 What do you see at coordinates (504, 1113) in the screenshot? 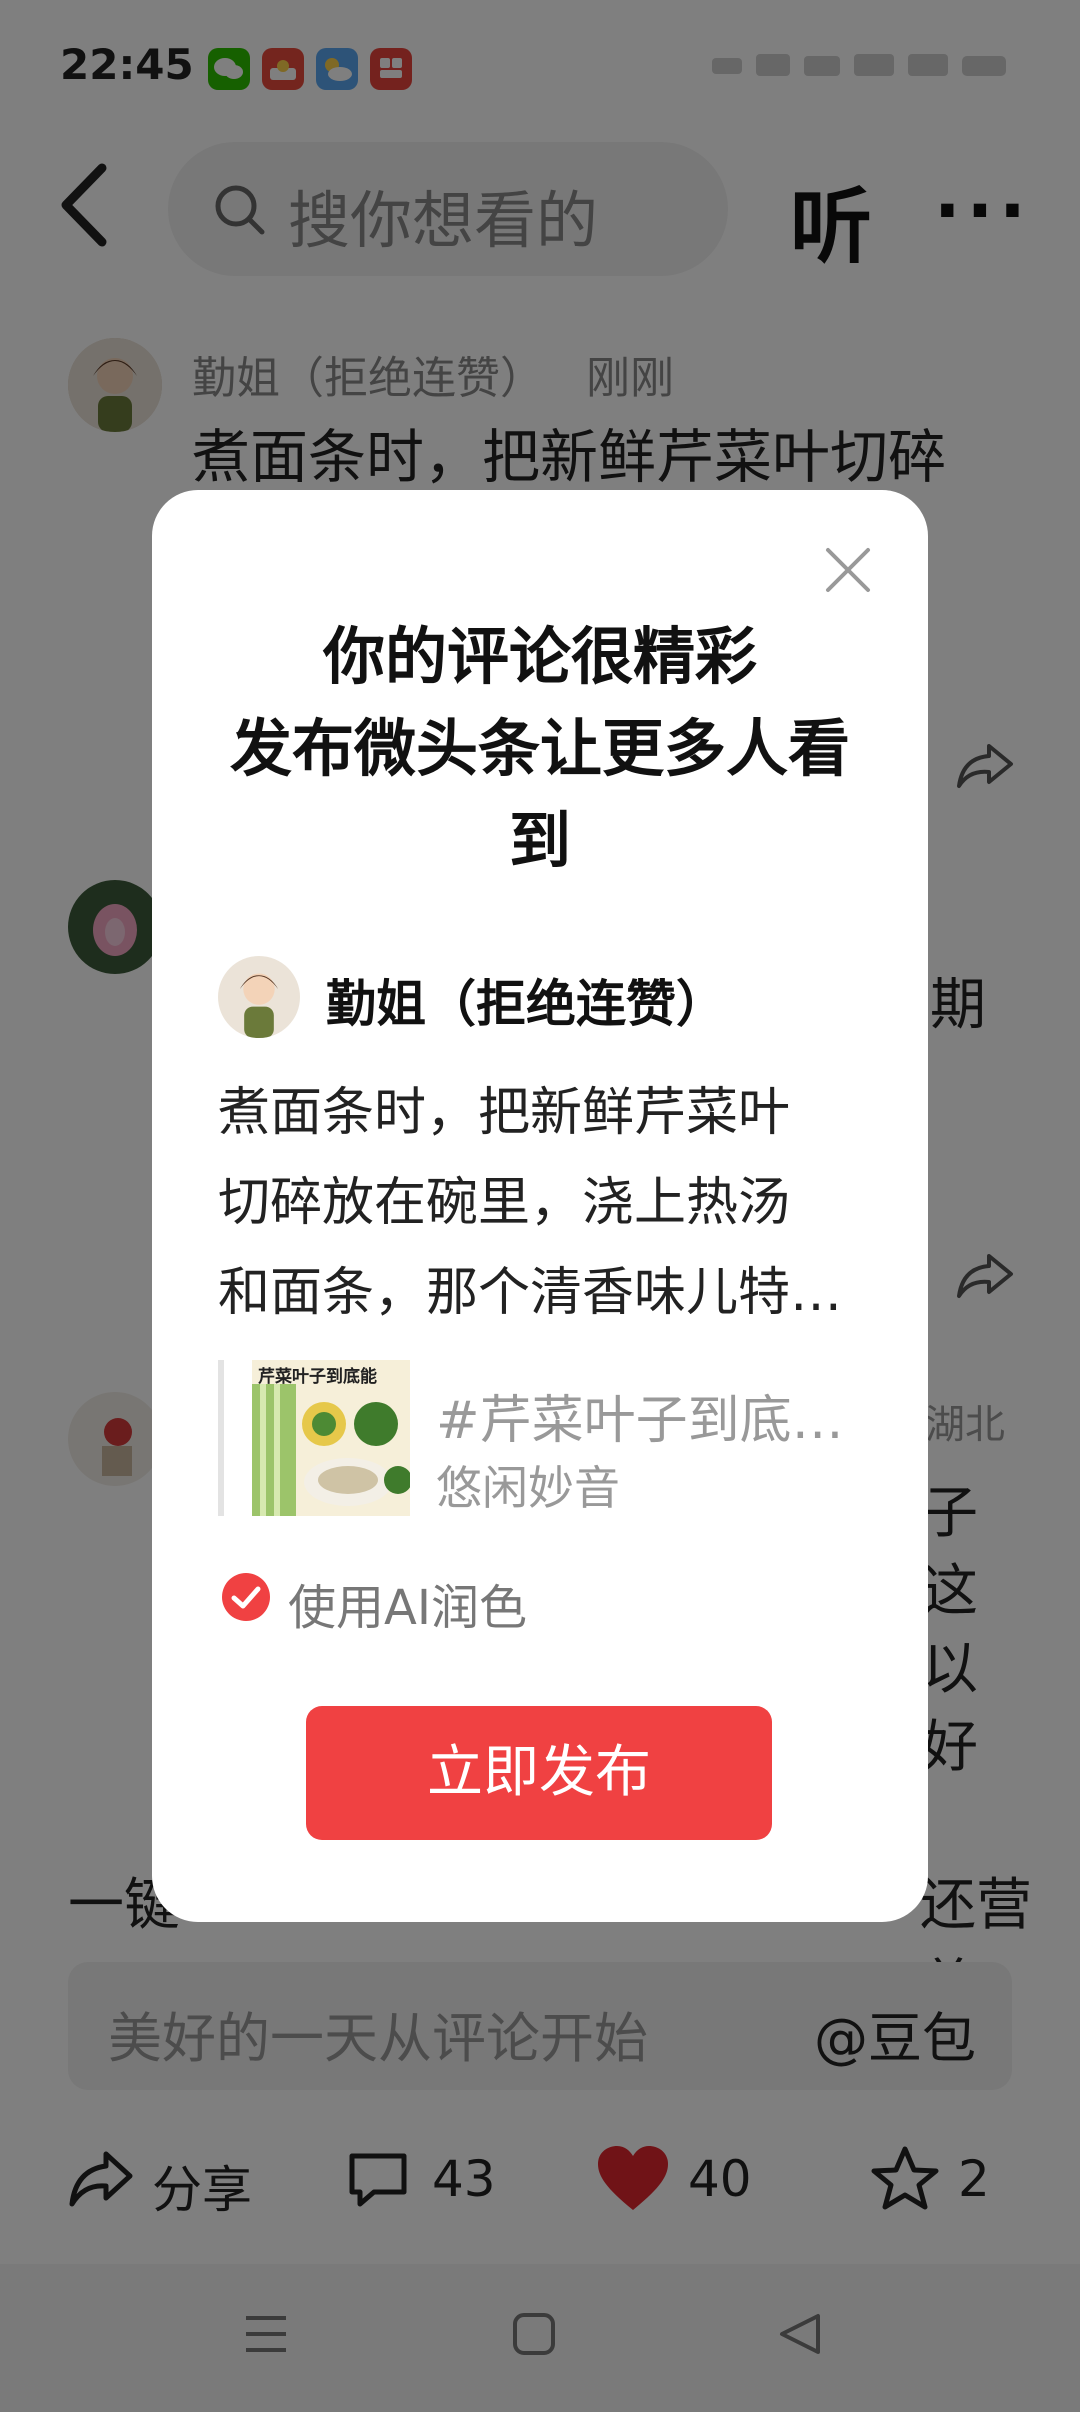
I see `dialog-content-line: 煮面条时，把新鲜芹菜叶` at bounding box center [504, 1113].